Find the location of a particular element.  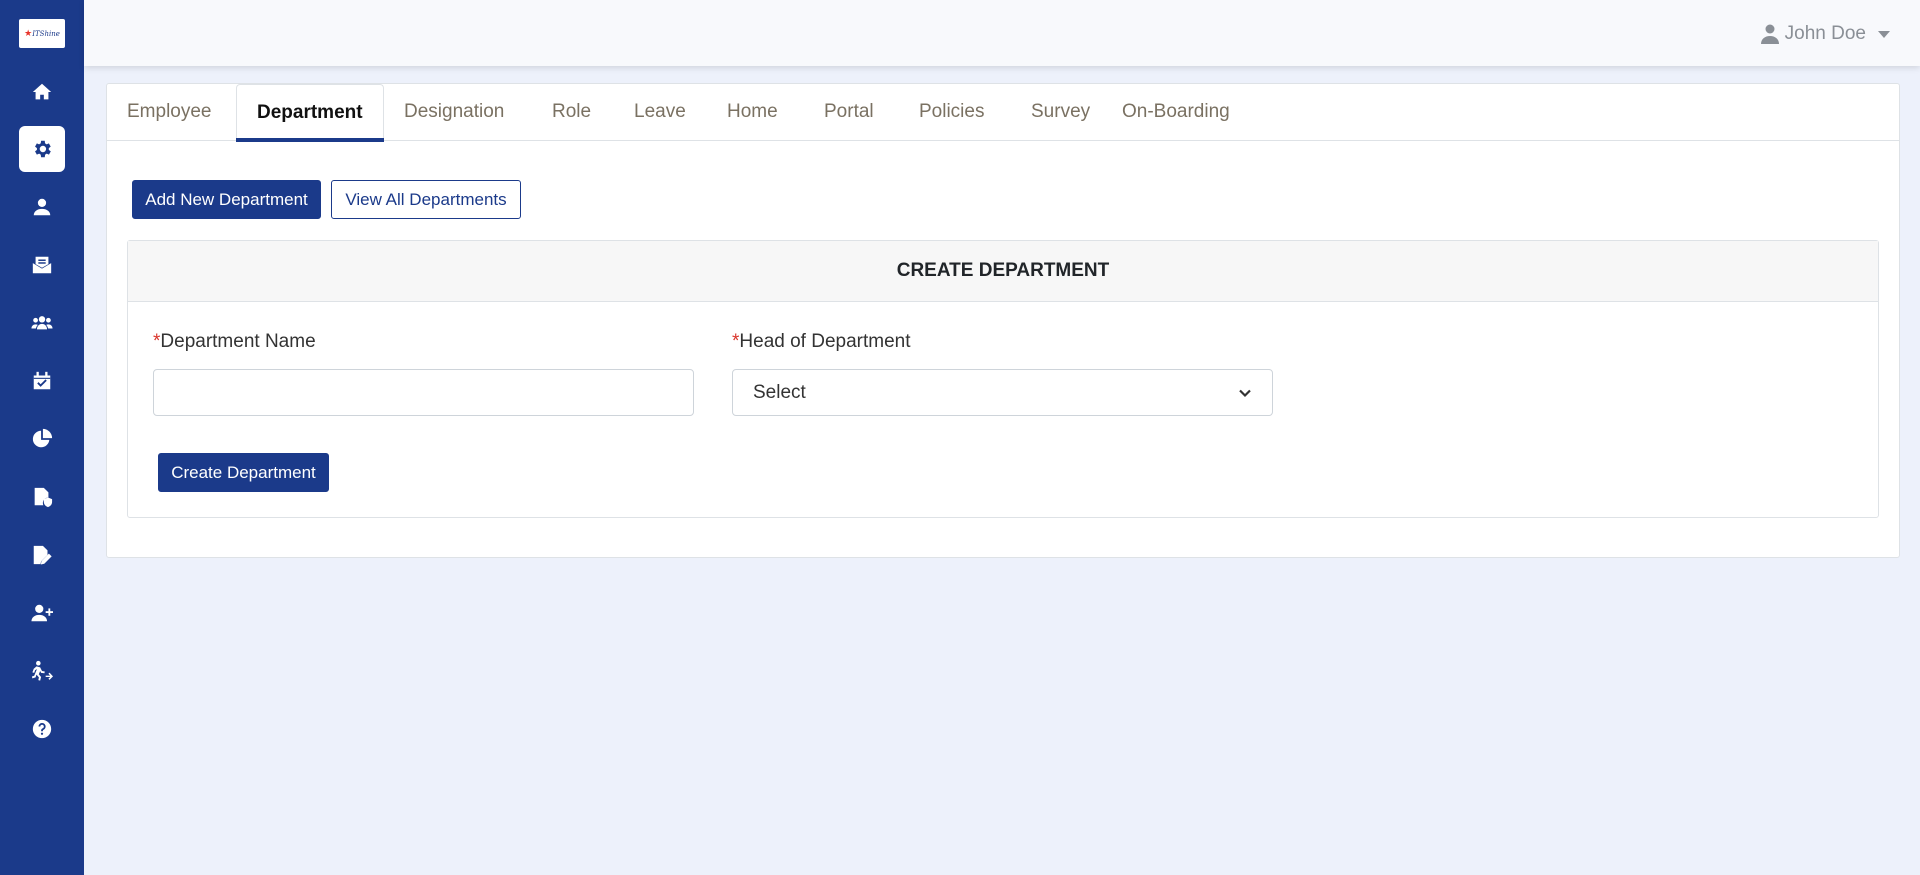

sidebar: ★ITShine is located at coordinates (42, 437).